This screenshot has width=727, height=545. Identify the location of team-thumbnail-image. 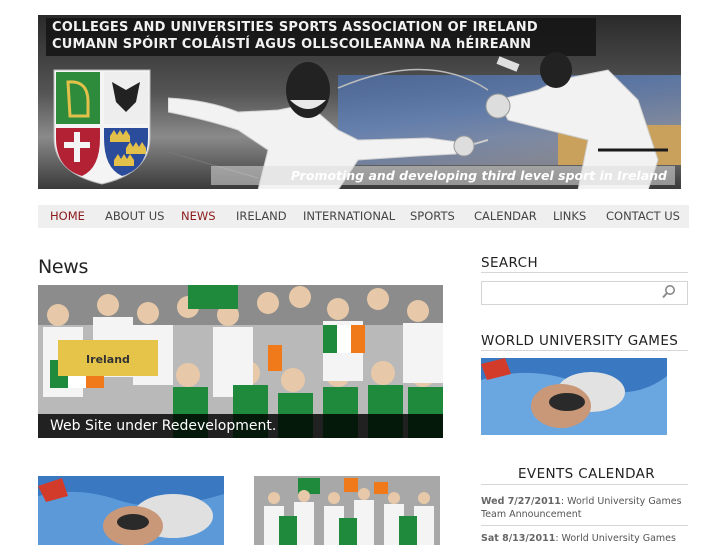
(347, 510).